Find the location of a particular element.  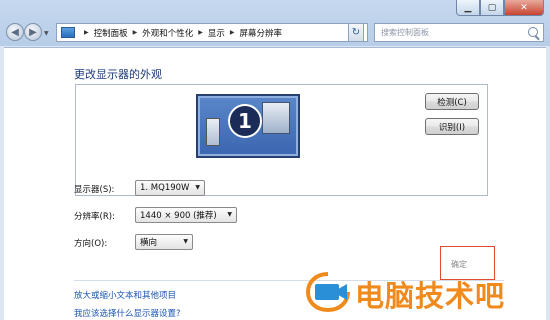

detect-button: 检测(C) is located at coordinates (452, 101).